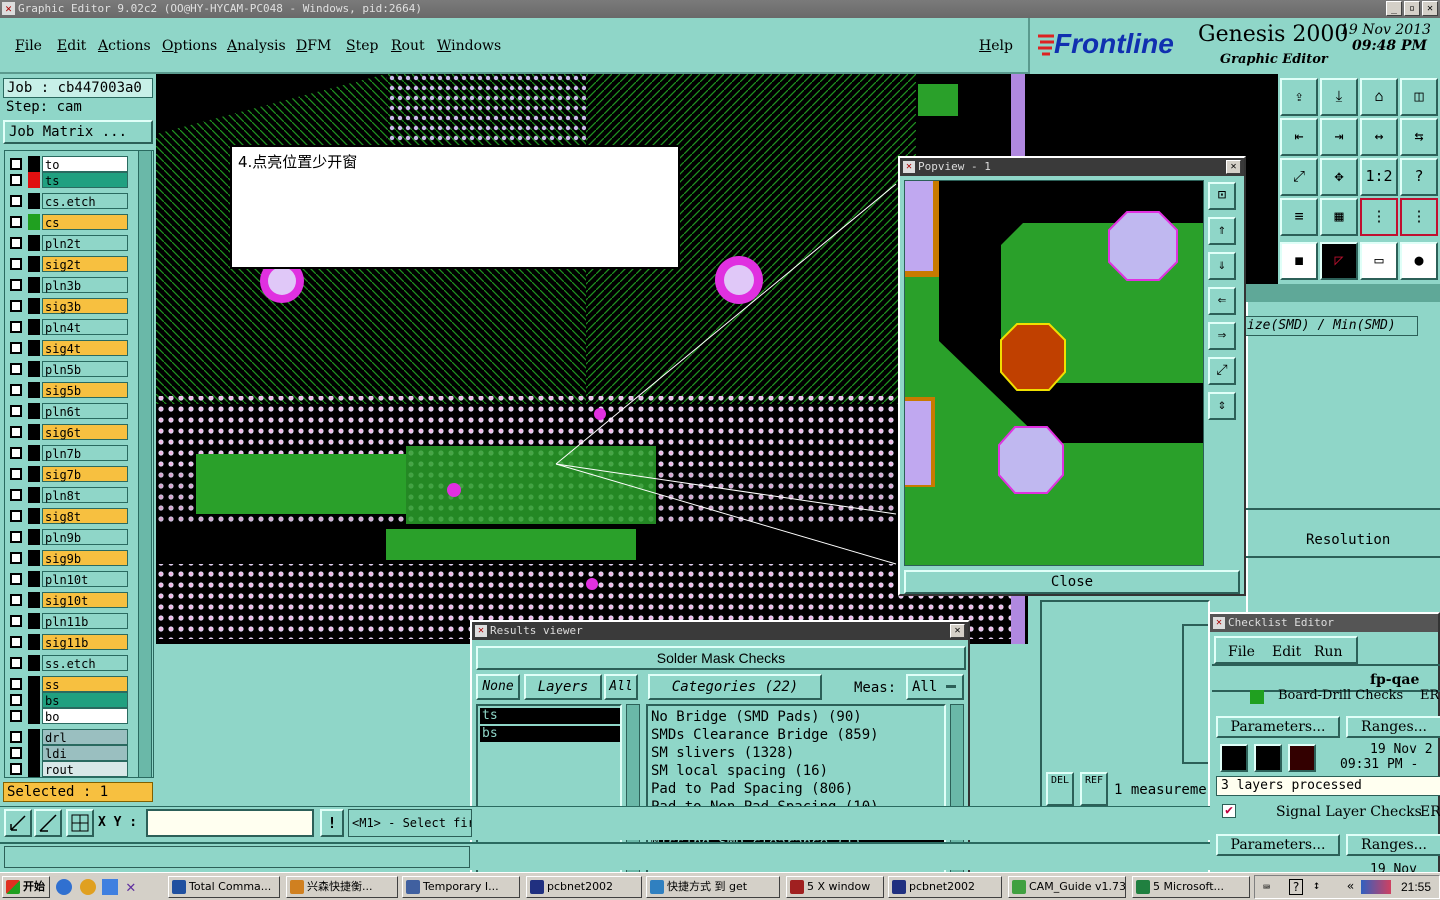 The image size is (1440, 900). Describe the element at coordinates (362, 46) in the screenshot. I see `menu-step: Step` at that location.